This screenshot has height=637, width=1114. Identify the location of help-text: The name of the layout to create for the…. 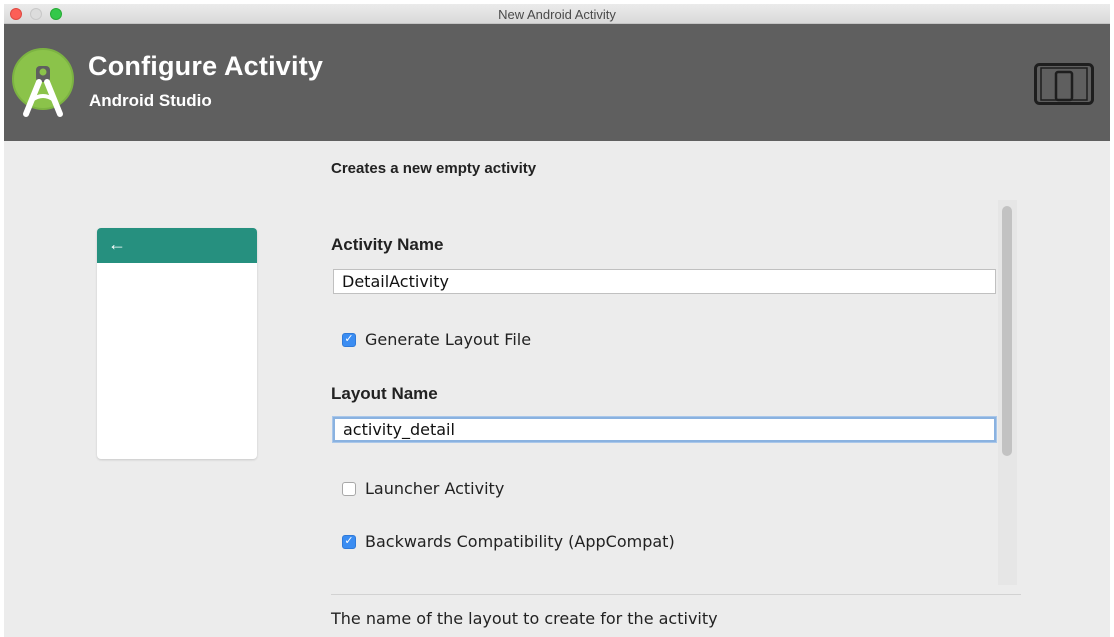
(524, 618).